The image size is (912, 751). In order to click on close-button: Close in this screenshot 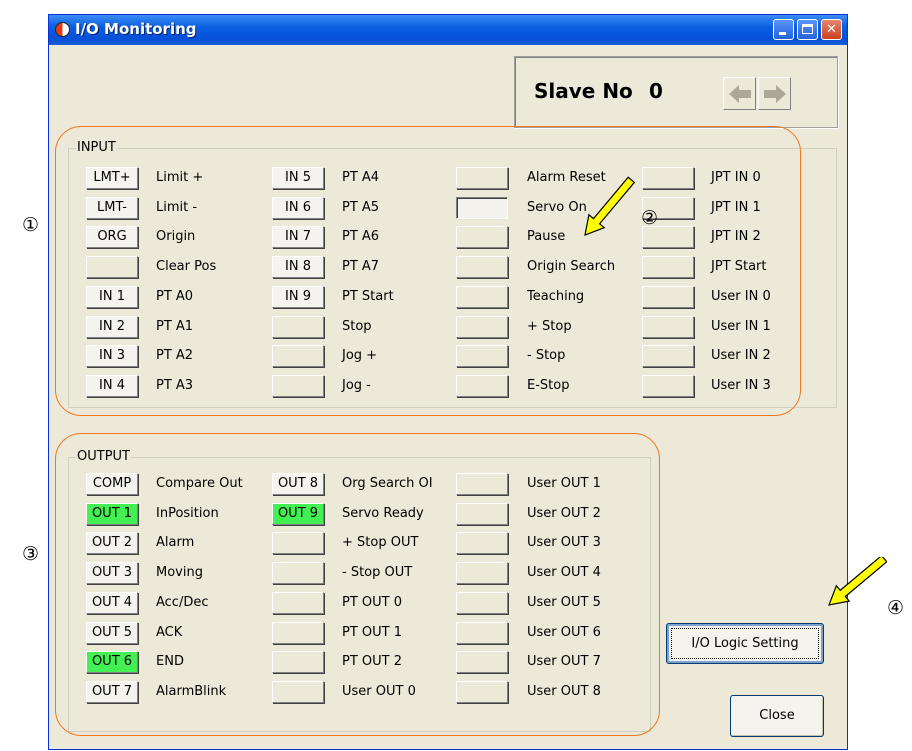, I will do `click(777, 716)`.